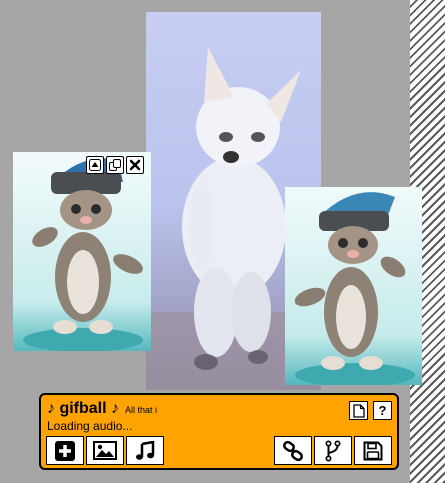  I want to click on add-button, so click(65, 450).